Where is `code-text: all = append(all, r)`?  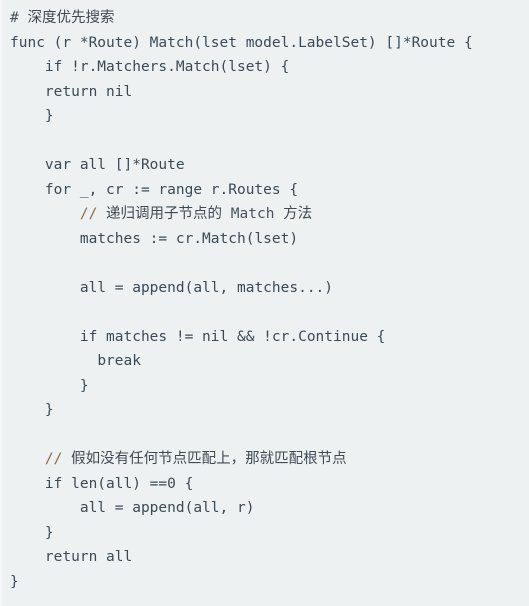 code-text: all = append(all, r) is located at coordinates (167, 508).